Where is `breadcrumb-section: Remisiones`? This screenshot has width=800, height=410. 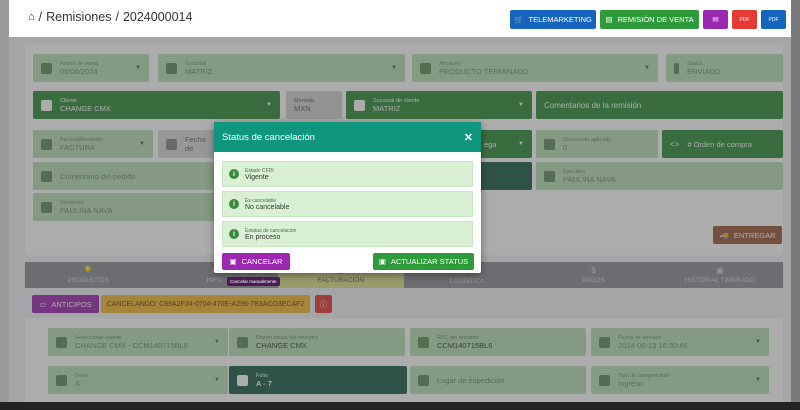
breadcrumb-section: Remisiones is located at coordinates (78, 17).